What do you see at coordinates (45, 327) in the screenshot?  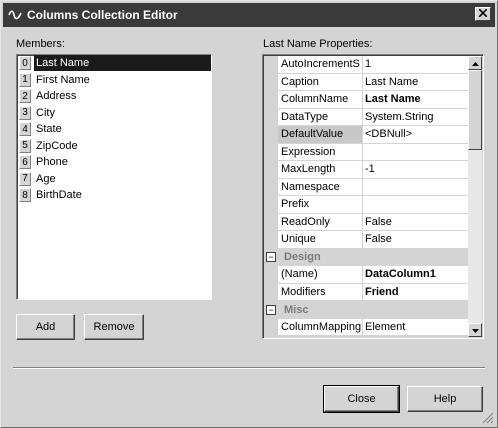 I see `add-button: Add` at bounding box center [45, 327].